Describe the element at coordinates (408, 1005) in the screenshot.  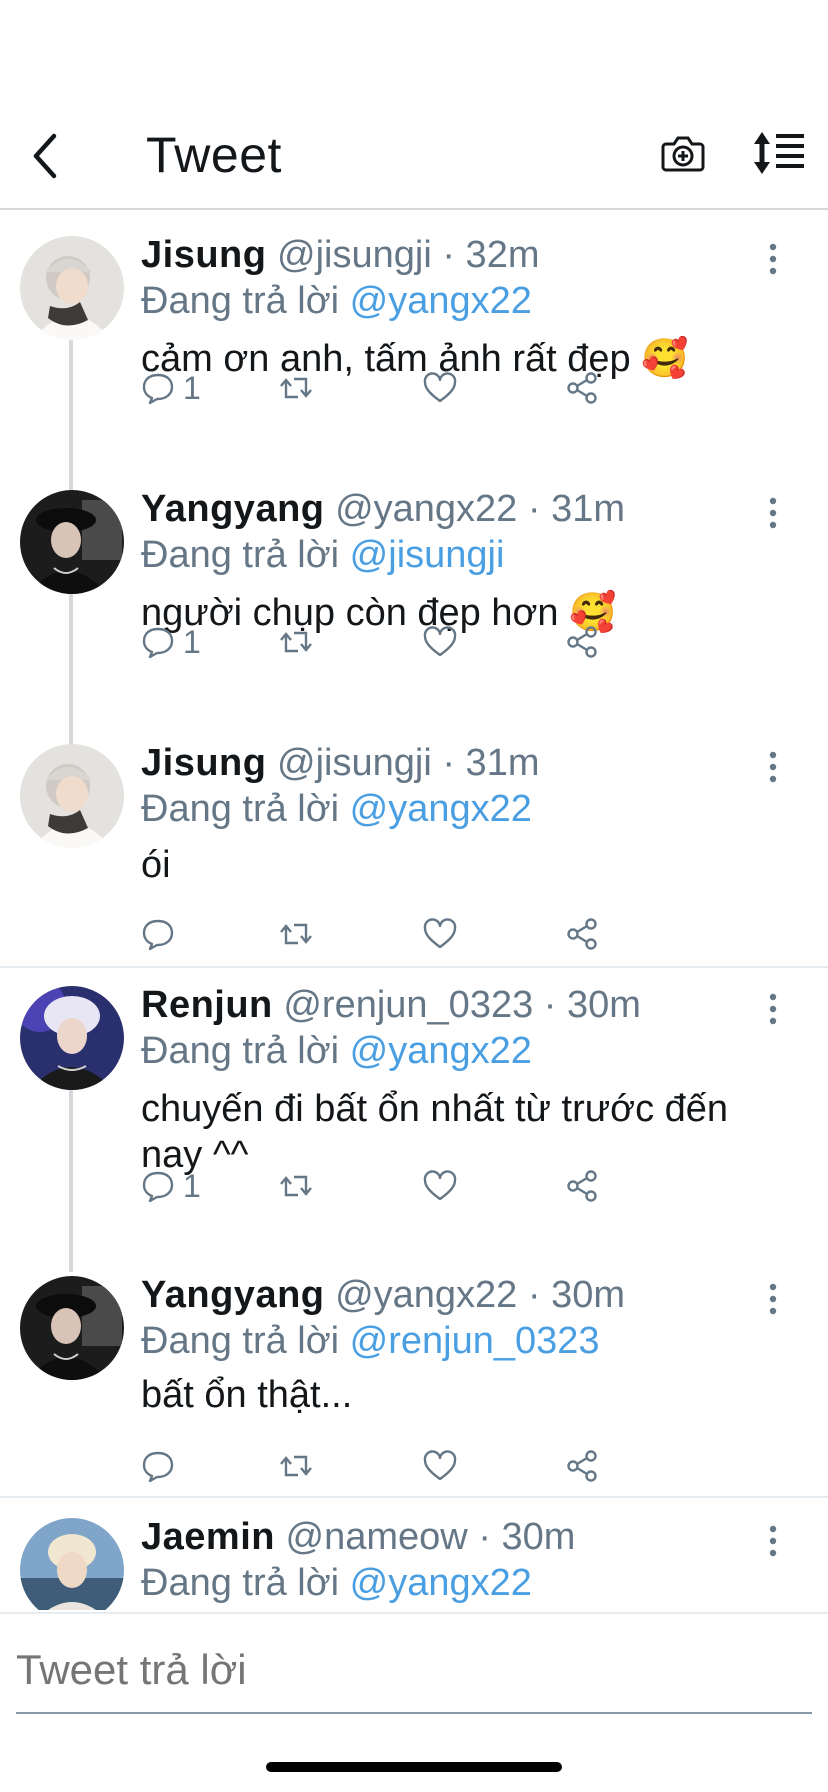
I see `author-handle: @renjun_0323` at that location.